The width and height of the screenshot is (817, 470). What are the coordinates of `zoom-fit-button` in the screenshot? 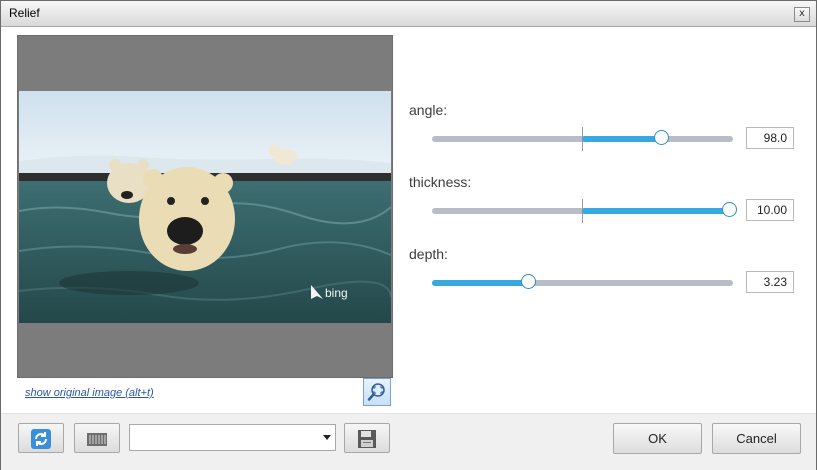 It's located at (377, 392).